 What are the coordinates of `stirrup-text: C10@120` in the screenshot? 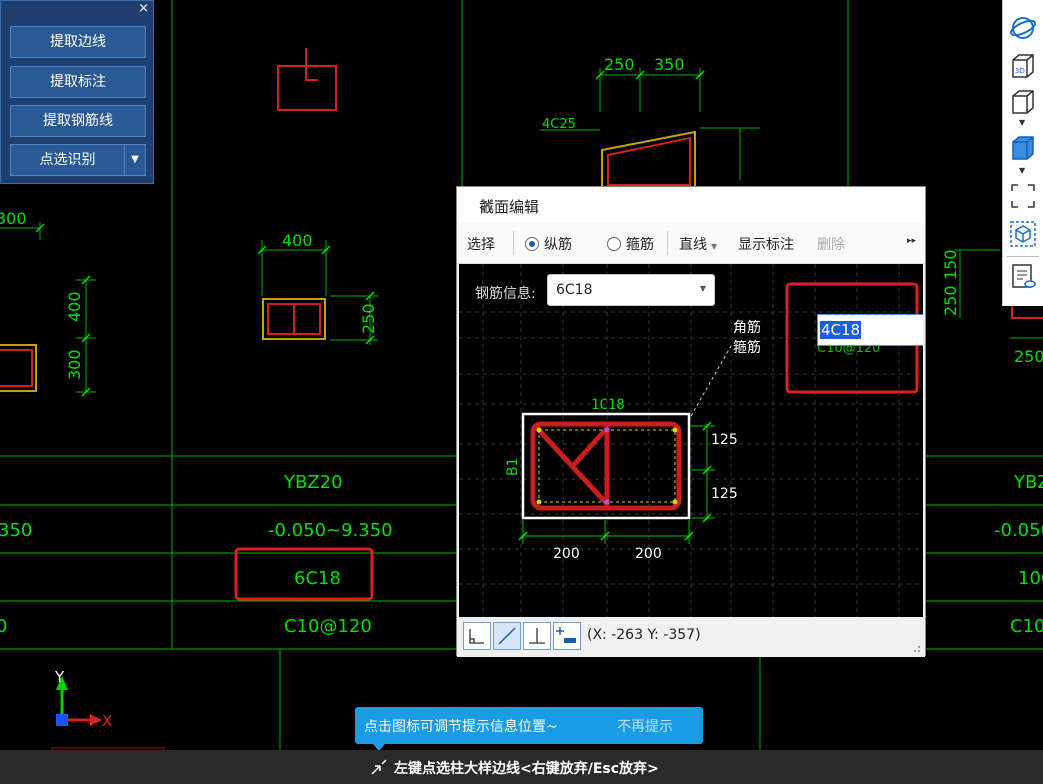 It's located at (328, 626).